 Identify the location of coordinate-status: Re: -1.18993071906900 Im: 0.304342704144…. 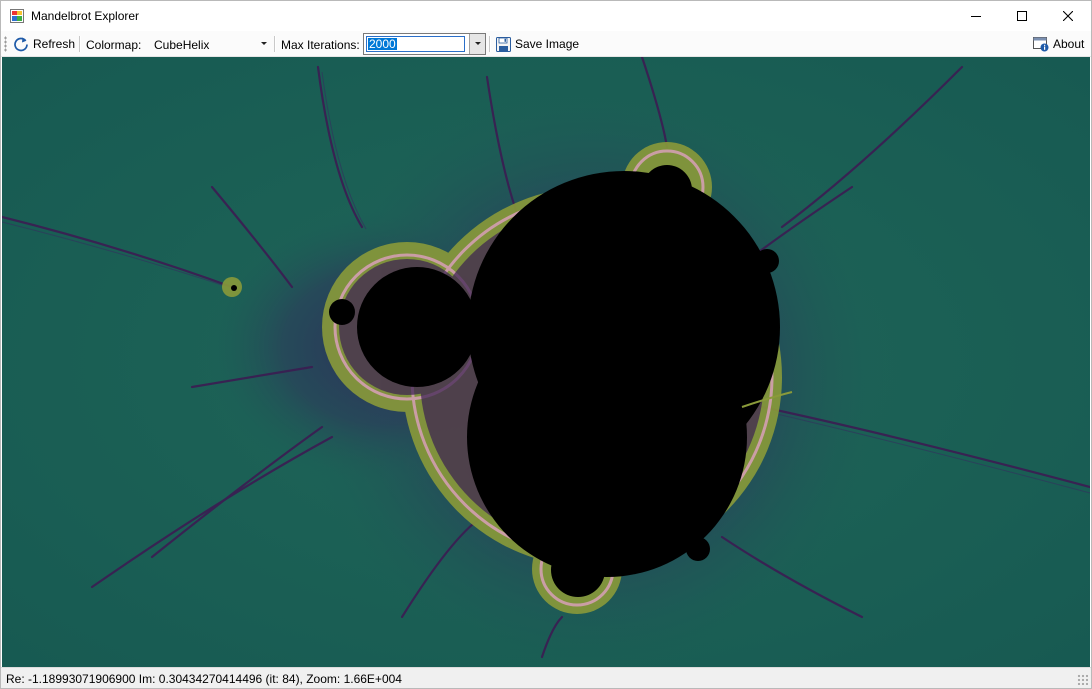
(204, 679).